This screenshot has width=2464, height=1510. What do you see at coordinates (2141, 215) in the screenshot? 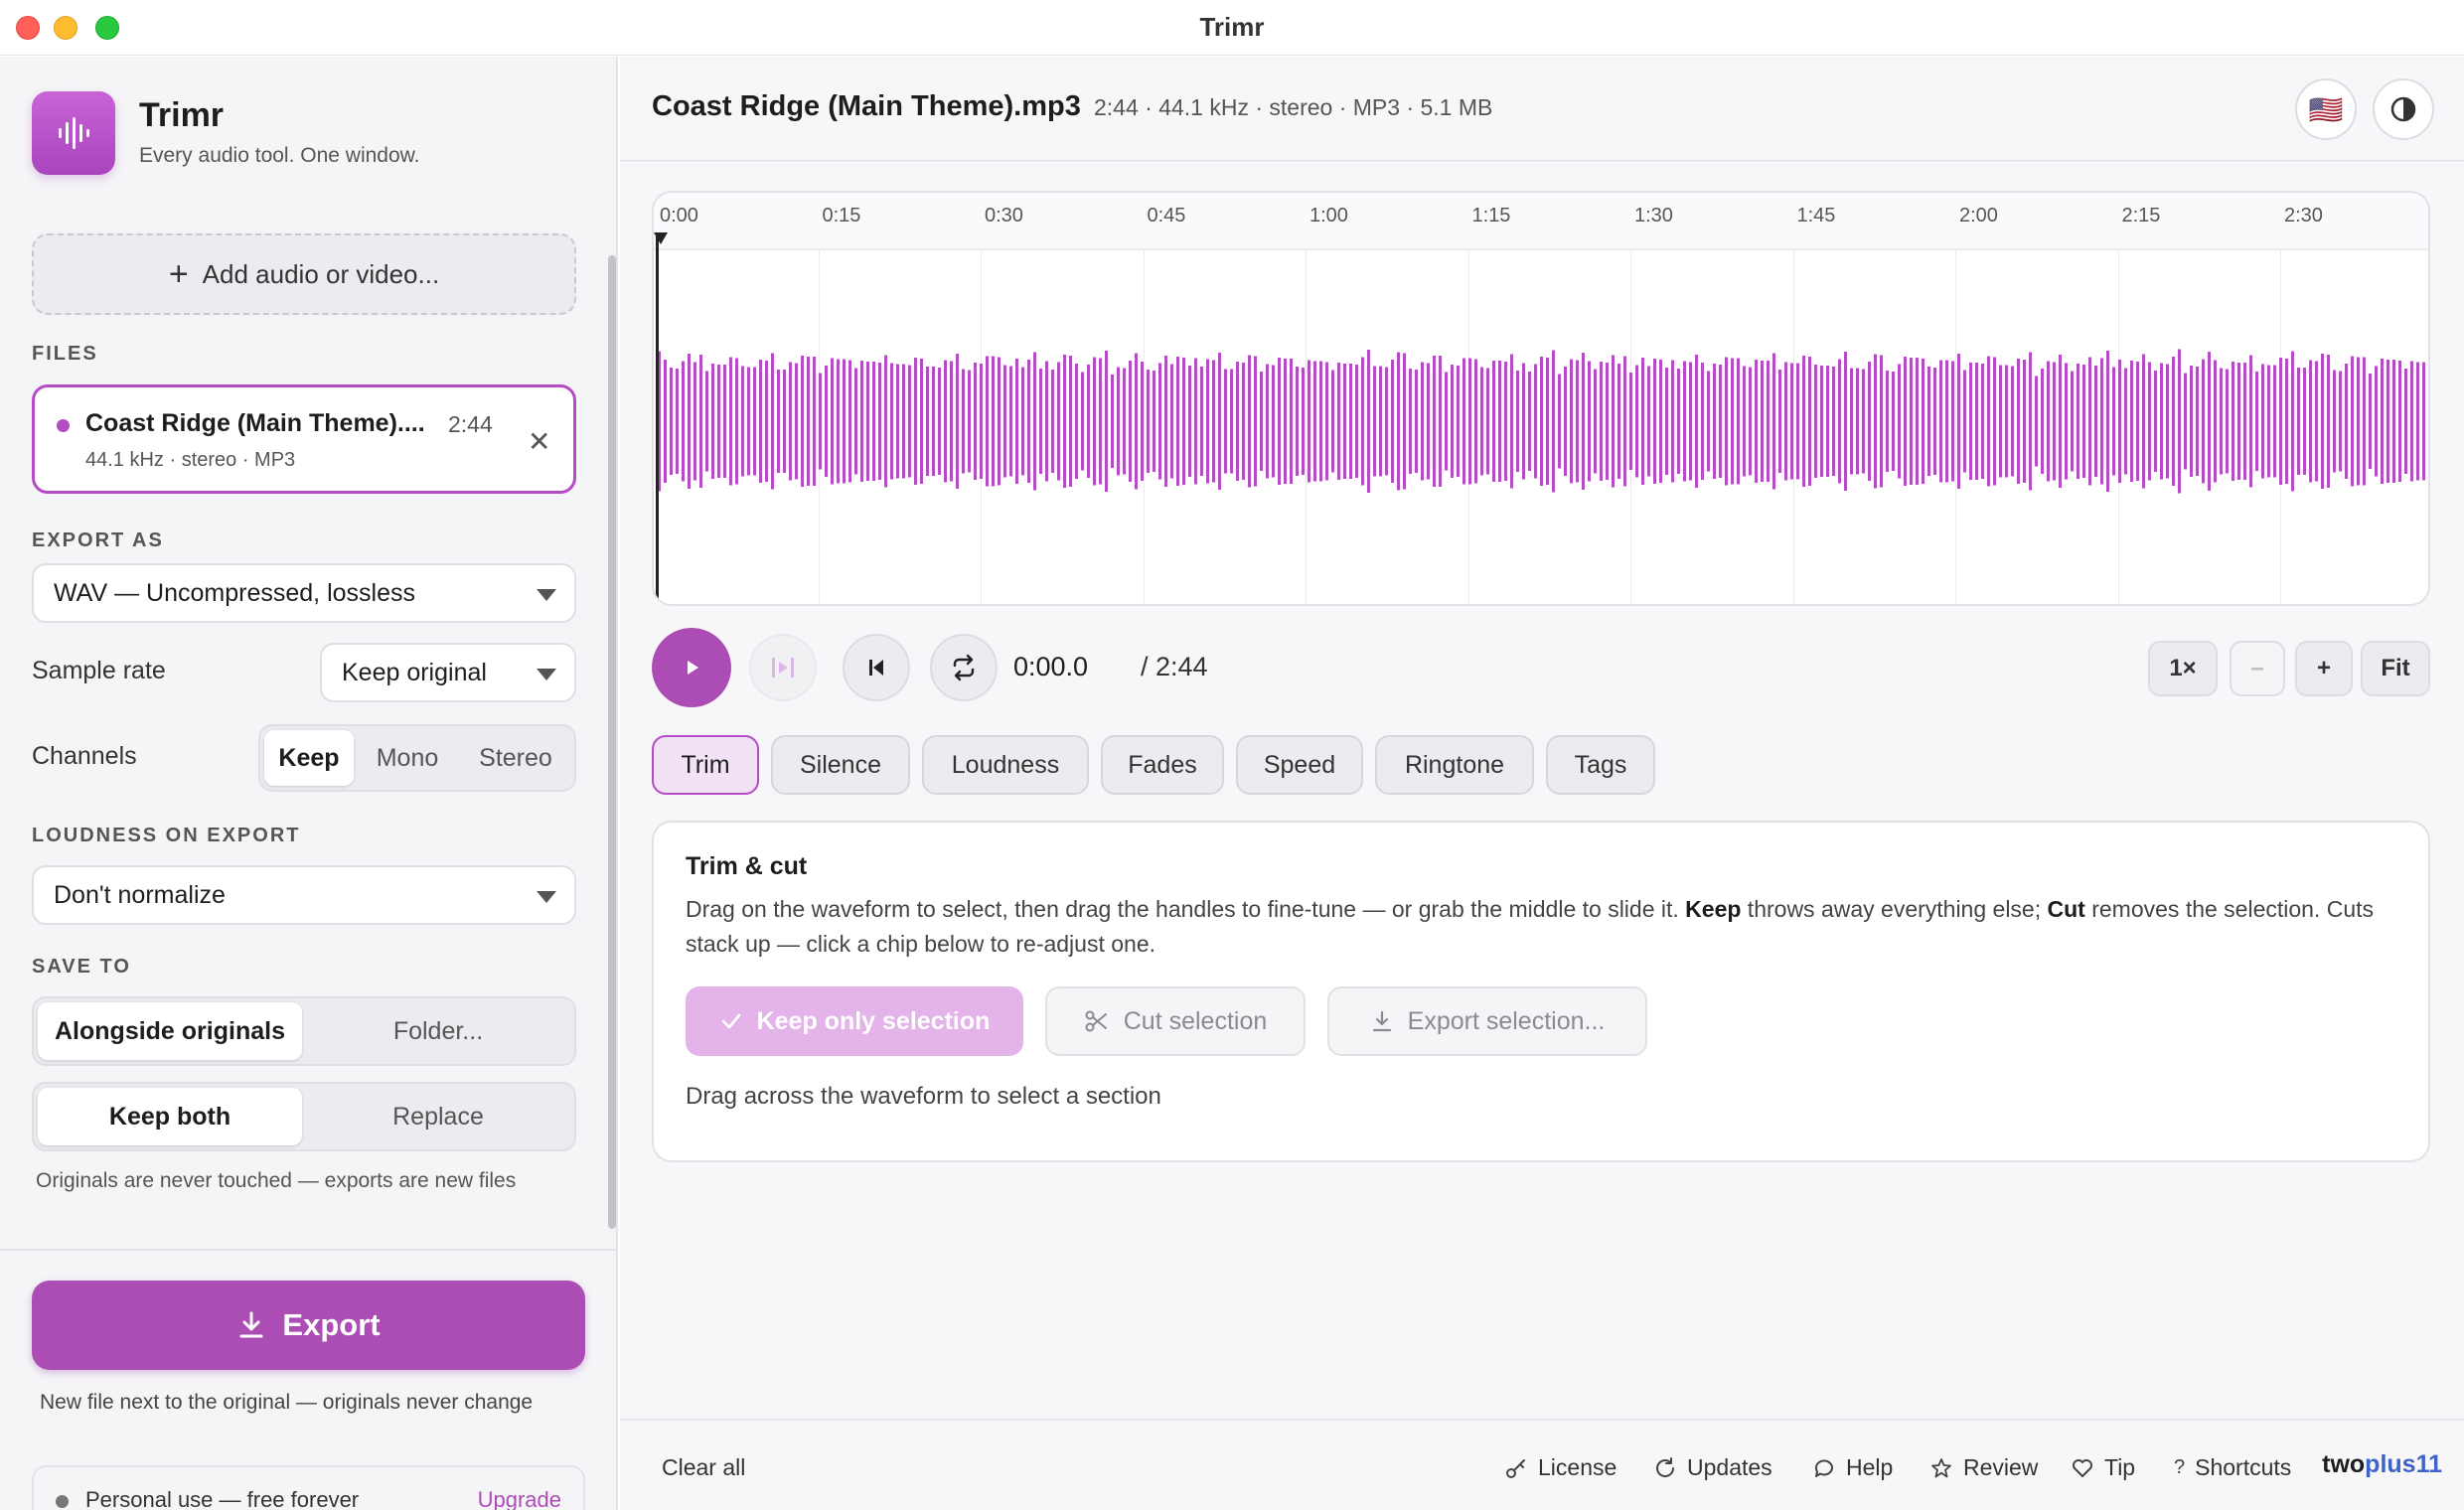
I see `ruler-tick-label: 2:15` at bounding box center [2141, 215].